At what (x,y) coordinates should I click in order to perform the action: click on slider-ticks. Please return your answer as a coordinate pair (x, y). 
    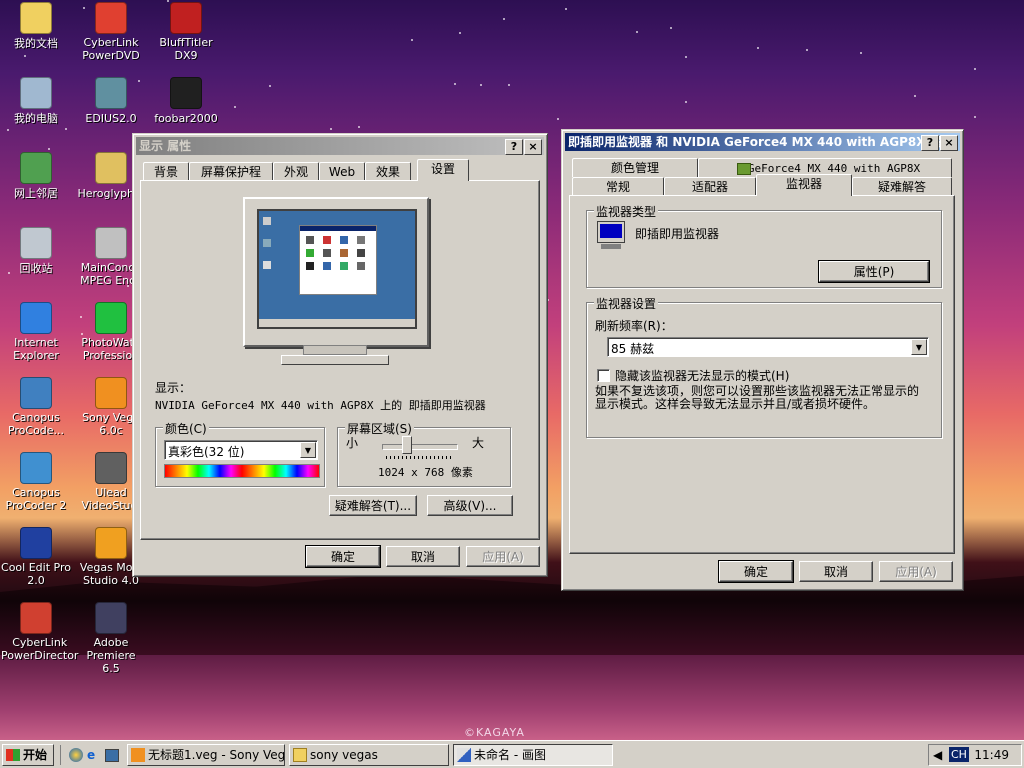
    Looking at the image, I should click on (420, 457).